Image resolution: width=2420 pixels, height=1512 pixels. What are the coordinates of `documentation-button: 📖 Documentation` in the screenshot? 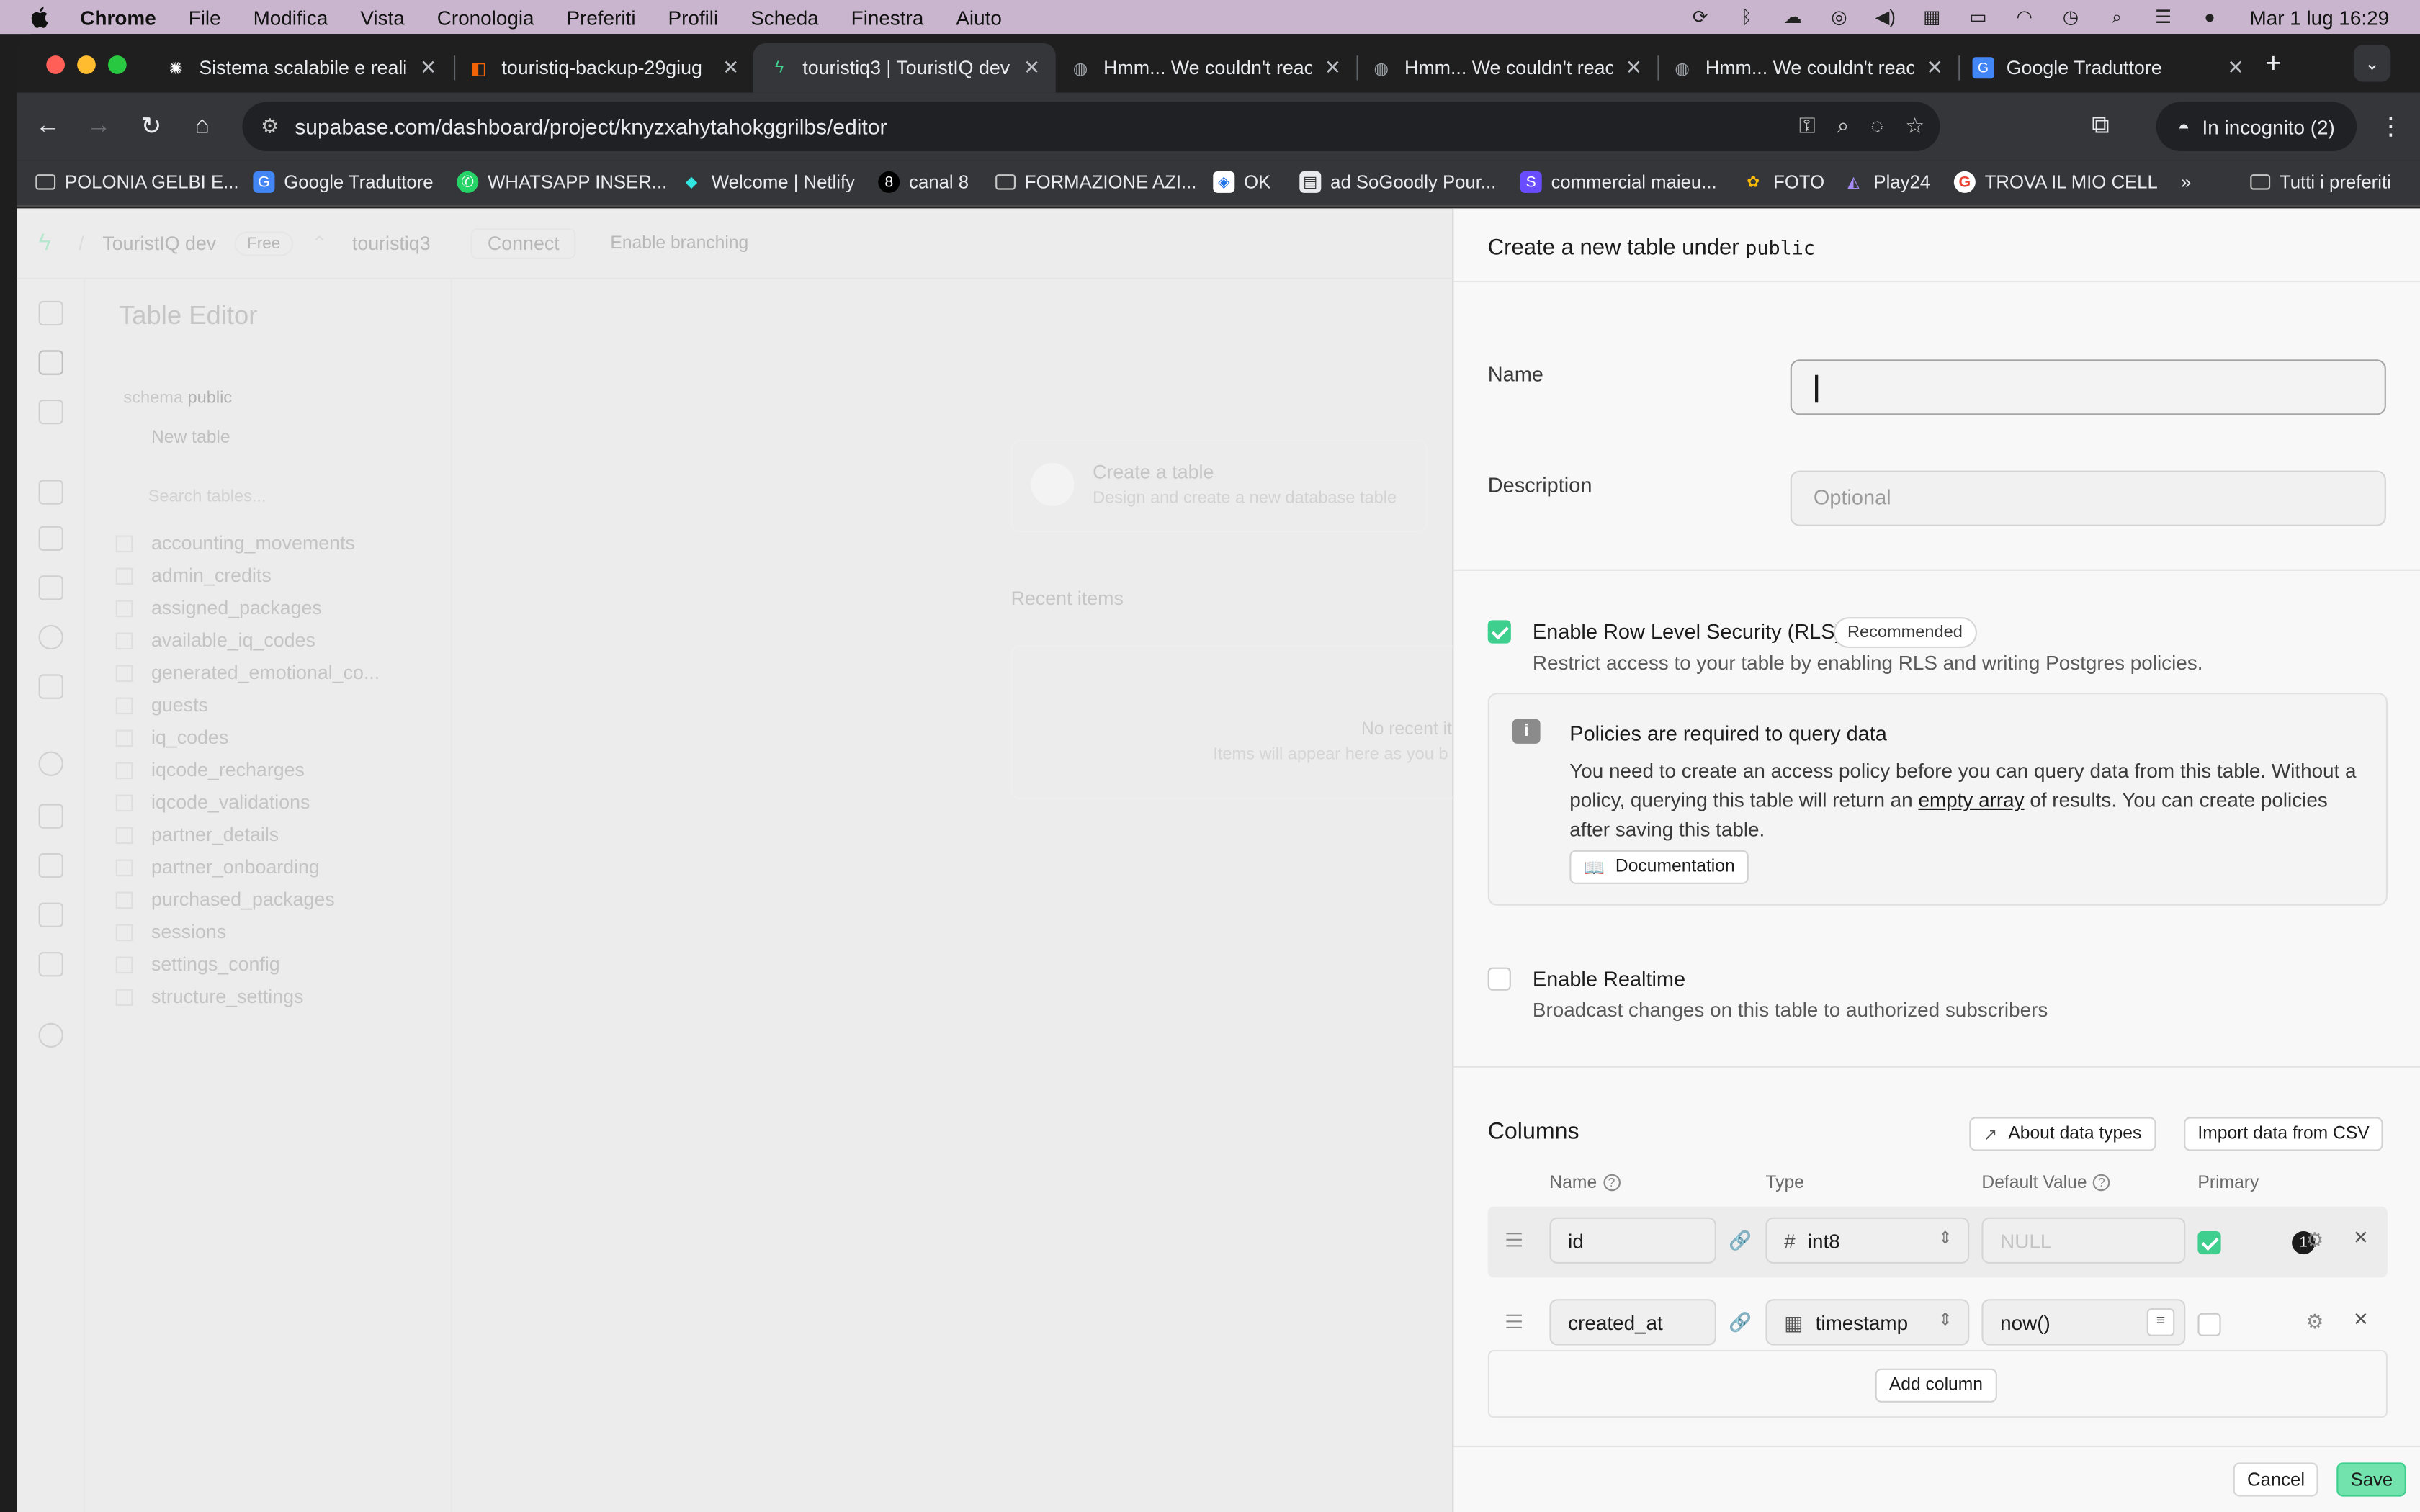 It's located at (1659, 867).